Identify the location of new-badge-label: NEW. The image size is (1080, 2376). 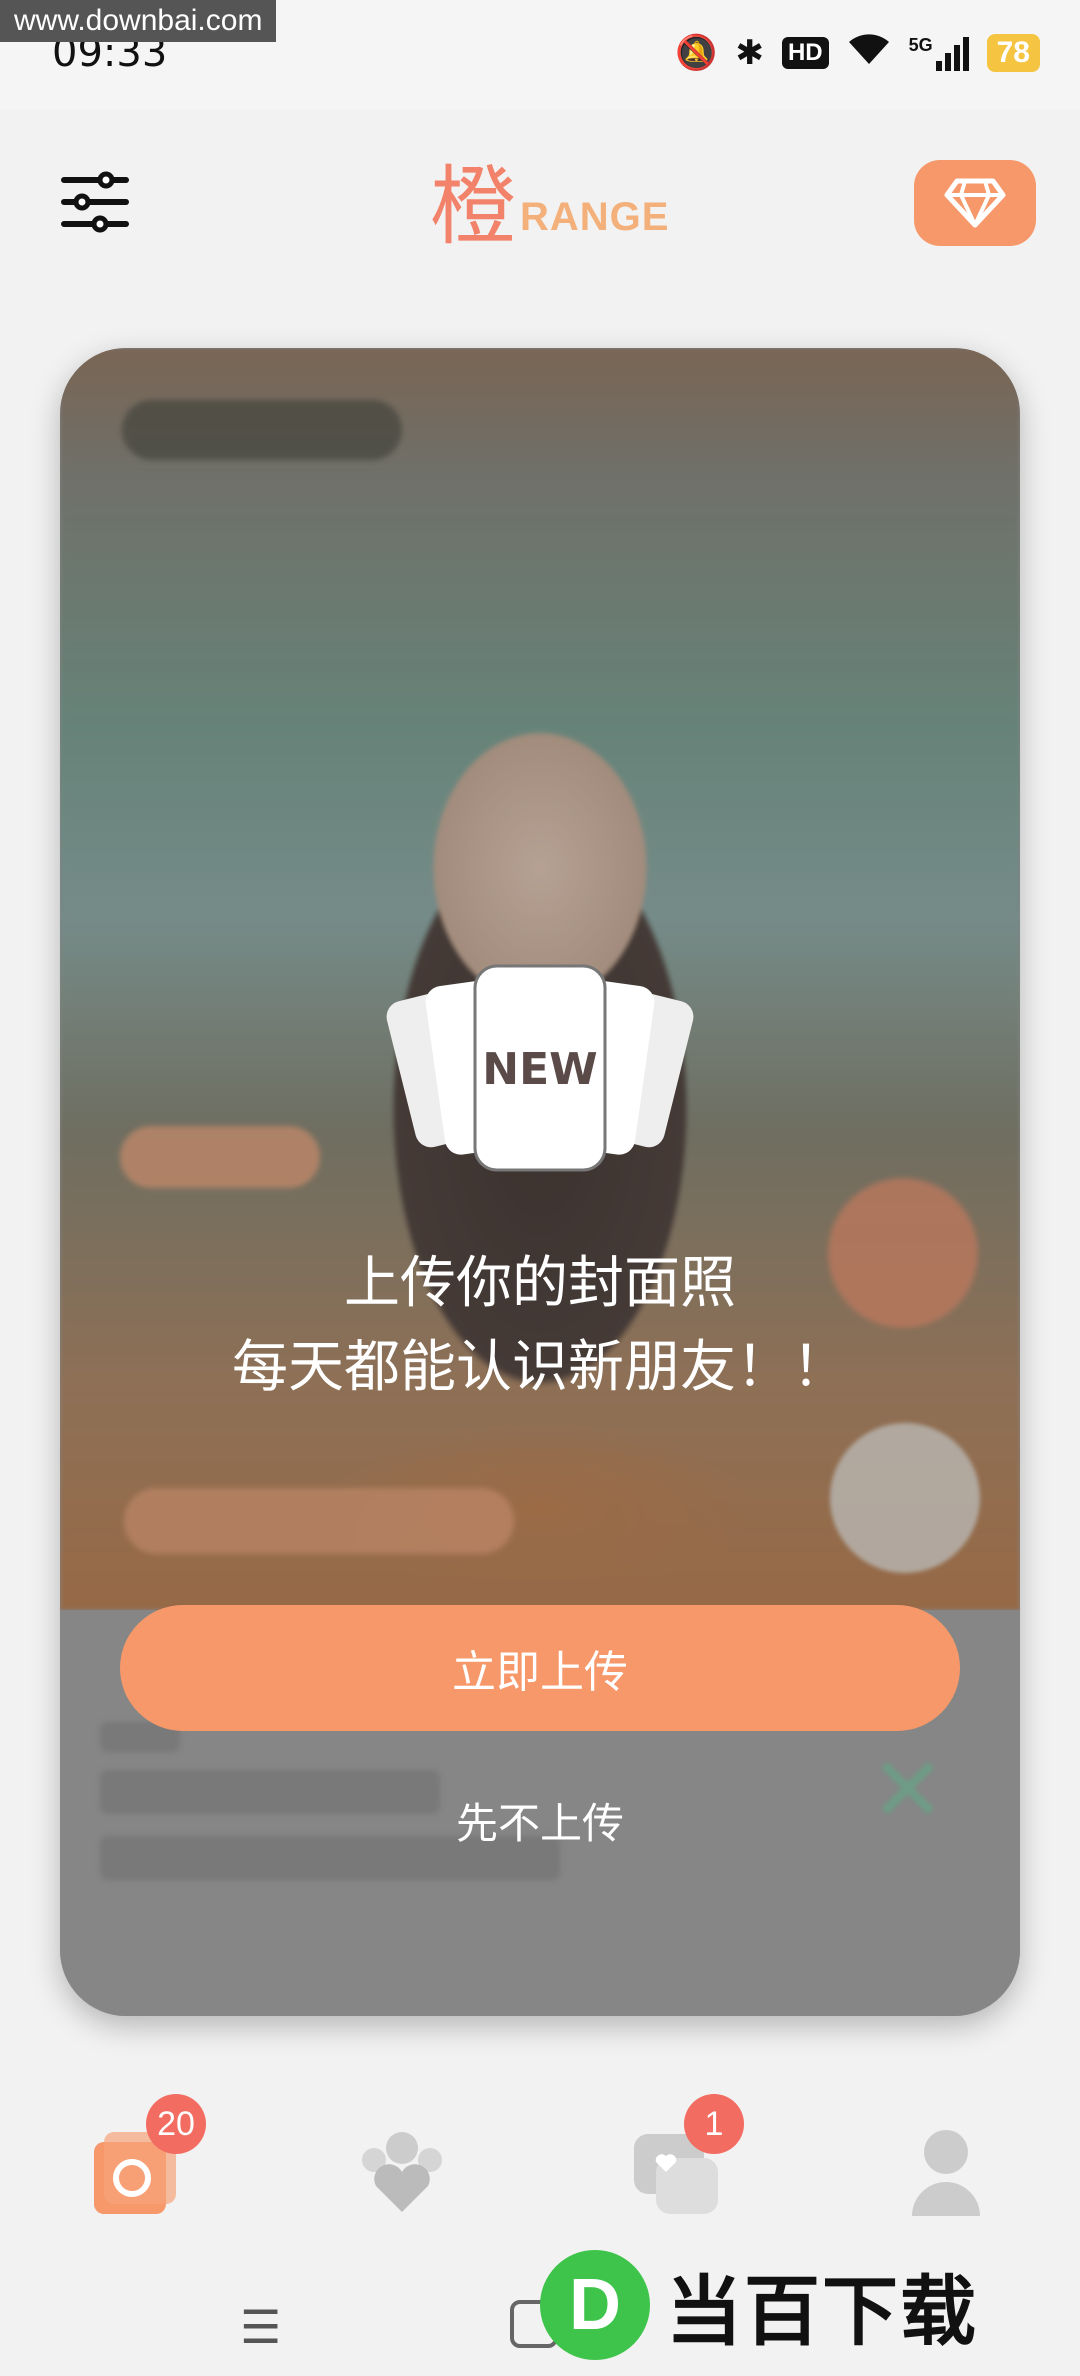
(540, 1069).